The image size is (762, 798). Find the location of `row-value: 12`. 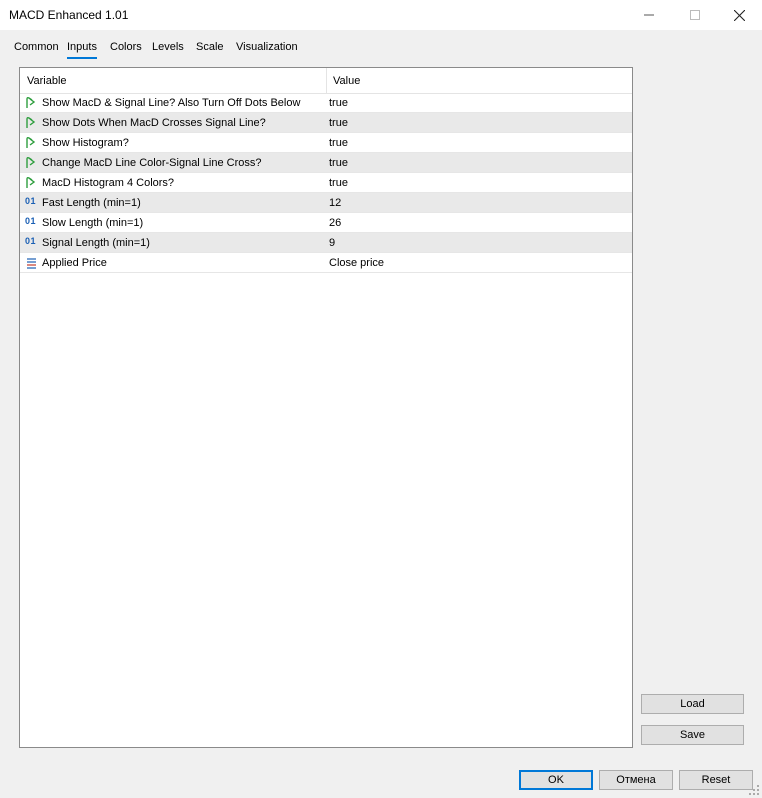

row-value: 12 is located at coordinates (335, 203).